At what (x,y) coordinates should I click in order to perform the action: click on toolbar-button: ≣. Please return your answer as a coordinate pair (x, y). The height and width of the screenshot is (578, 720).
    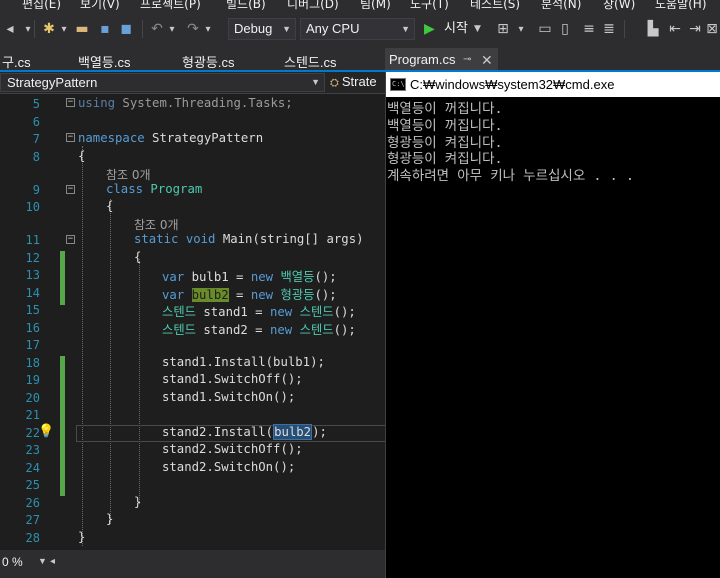
    Looking at the image, I should click on (609, 29).